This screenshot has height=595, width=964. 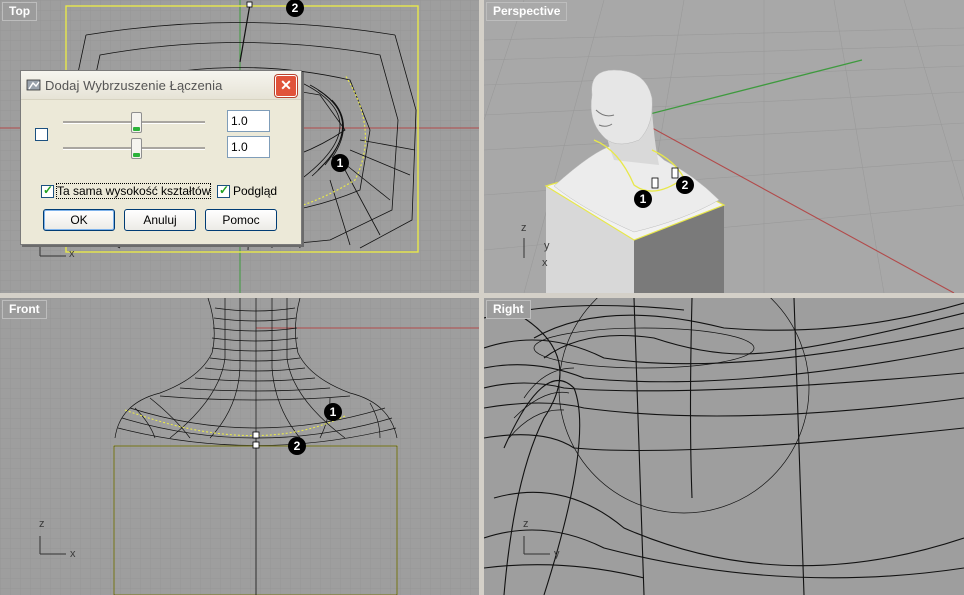 I want to click on app-icon, so click(x=33, y=85).